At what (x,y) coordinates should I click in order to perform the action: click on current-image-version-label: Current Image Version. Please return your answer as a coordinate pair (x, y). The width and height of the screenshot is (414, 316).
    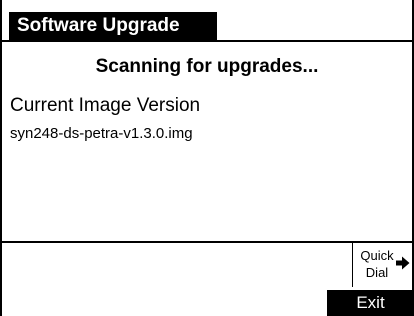
    Looking at the image, I should click on (105, 105).